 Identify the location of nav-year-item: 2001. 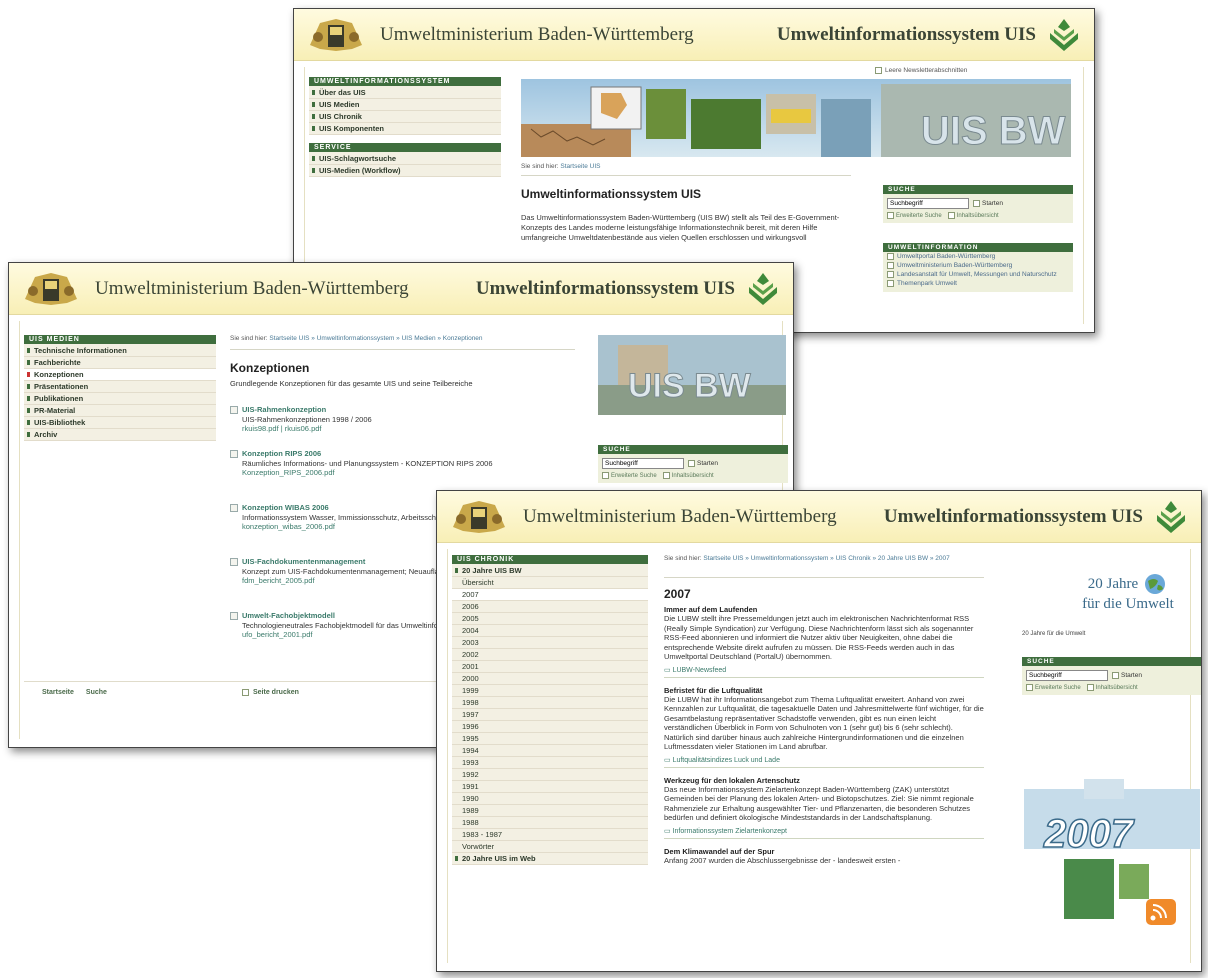
(550, 667).